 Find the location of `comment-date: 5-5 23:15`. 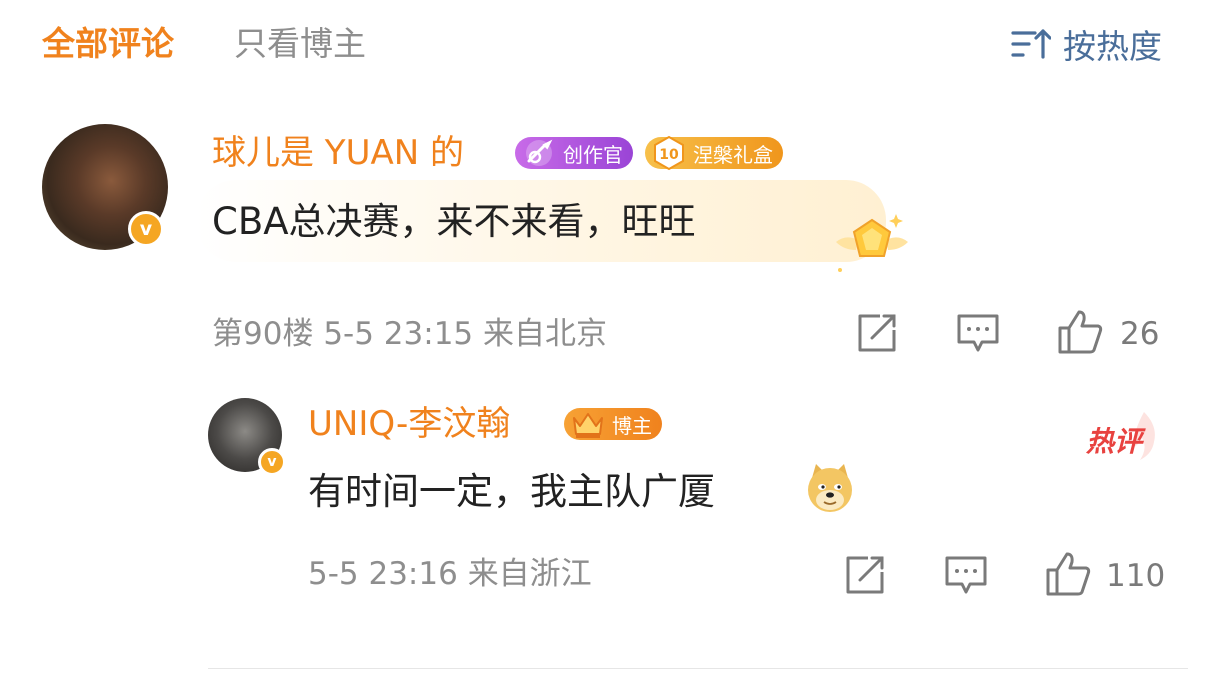

comment-date: 5-5 23:15 is located at coordinates (398, 334).